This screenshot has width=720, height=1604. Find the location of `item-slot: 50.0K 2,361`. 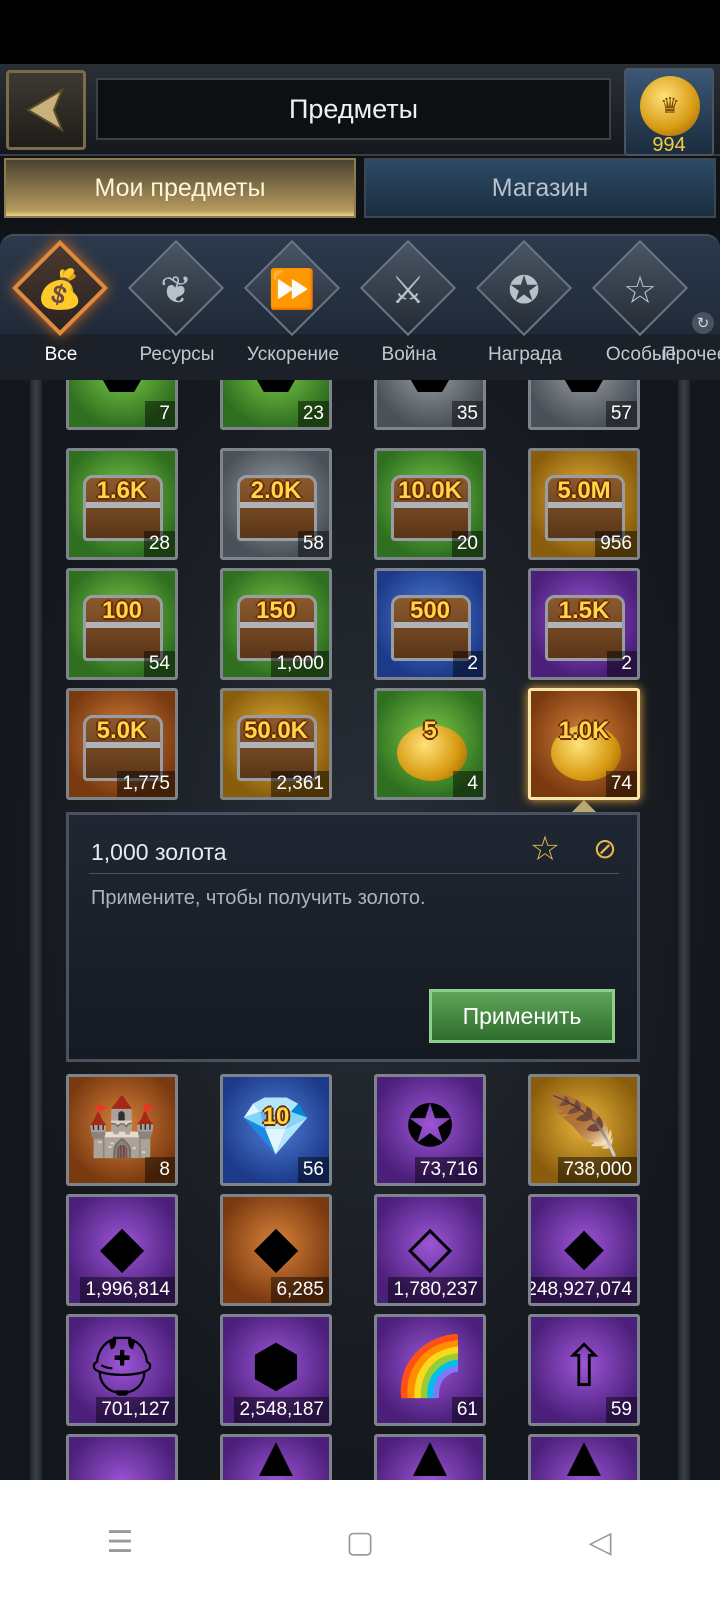

item-slot: 50.0K 2,361 is located at coordinates (276, 744).